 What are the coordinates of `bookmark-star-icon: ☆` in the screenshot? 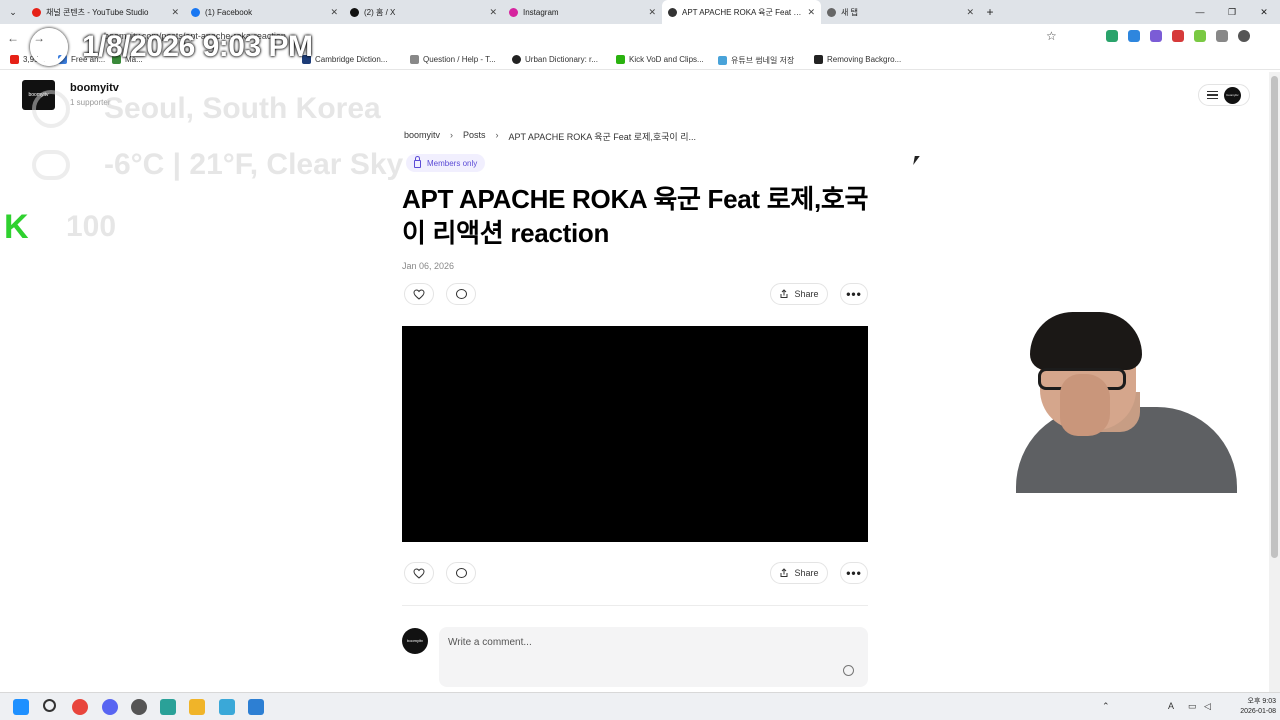 It's located at (1051, 36).